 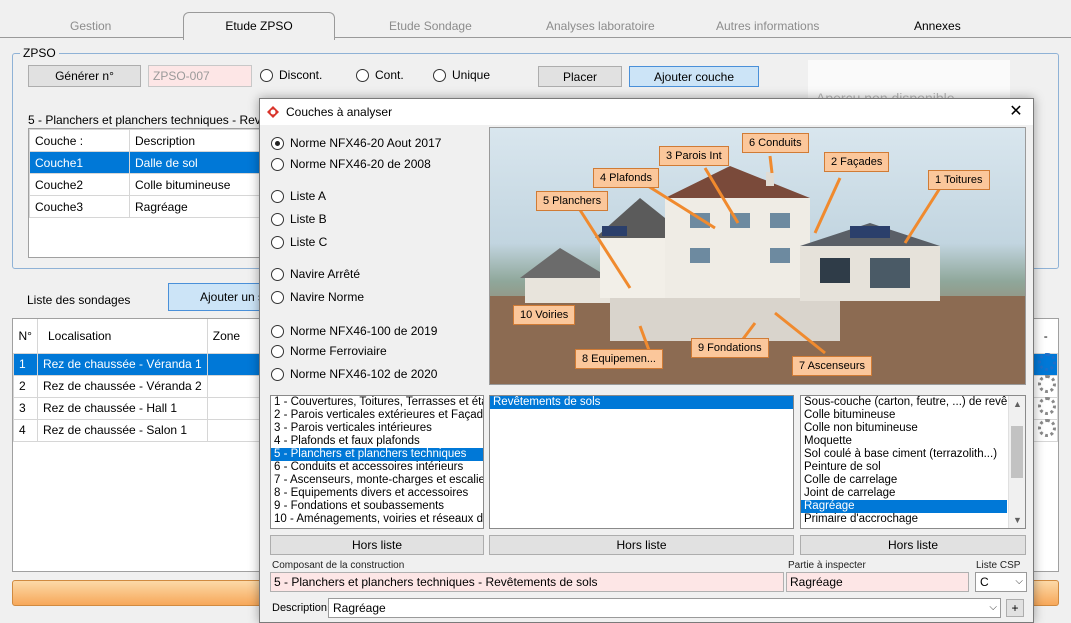 I want to click on list-item: Primaire d'accrochage, so click(x=904, y=519).